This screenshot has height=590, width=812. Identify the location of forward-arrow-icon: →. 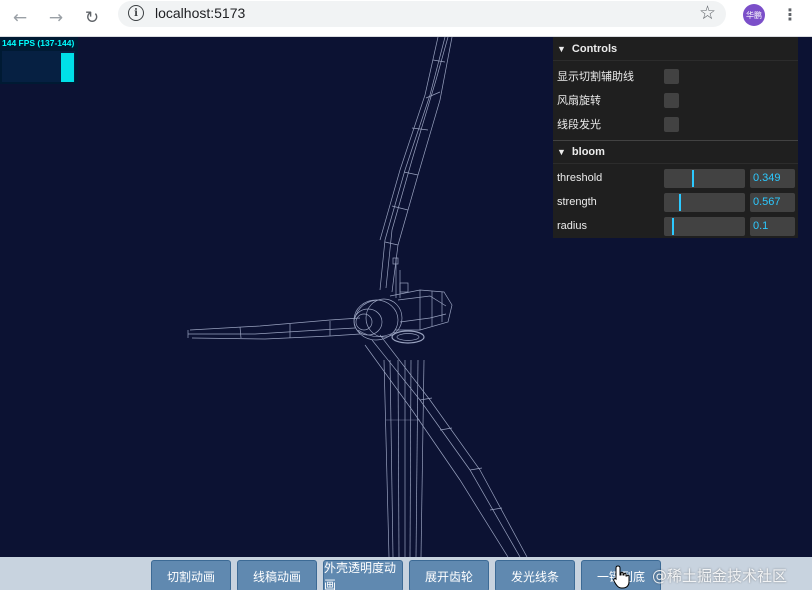
(56, 18).